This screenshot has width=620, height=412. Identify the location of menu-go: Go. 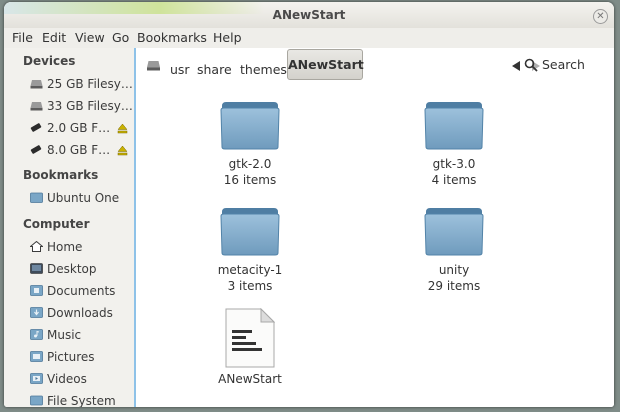
(120, 38).